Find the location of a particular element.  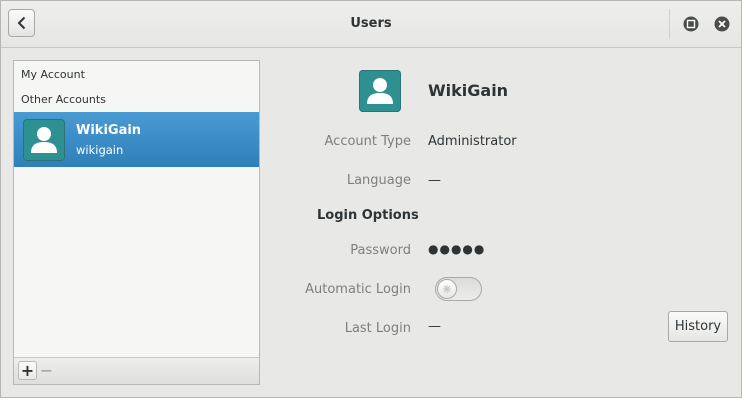

maximize-button is located at coordinates (691, 24).